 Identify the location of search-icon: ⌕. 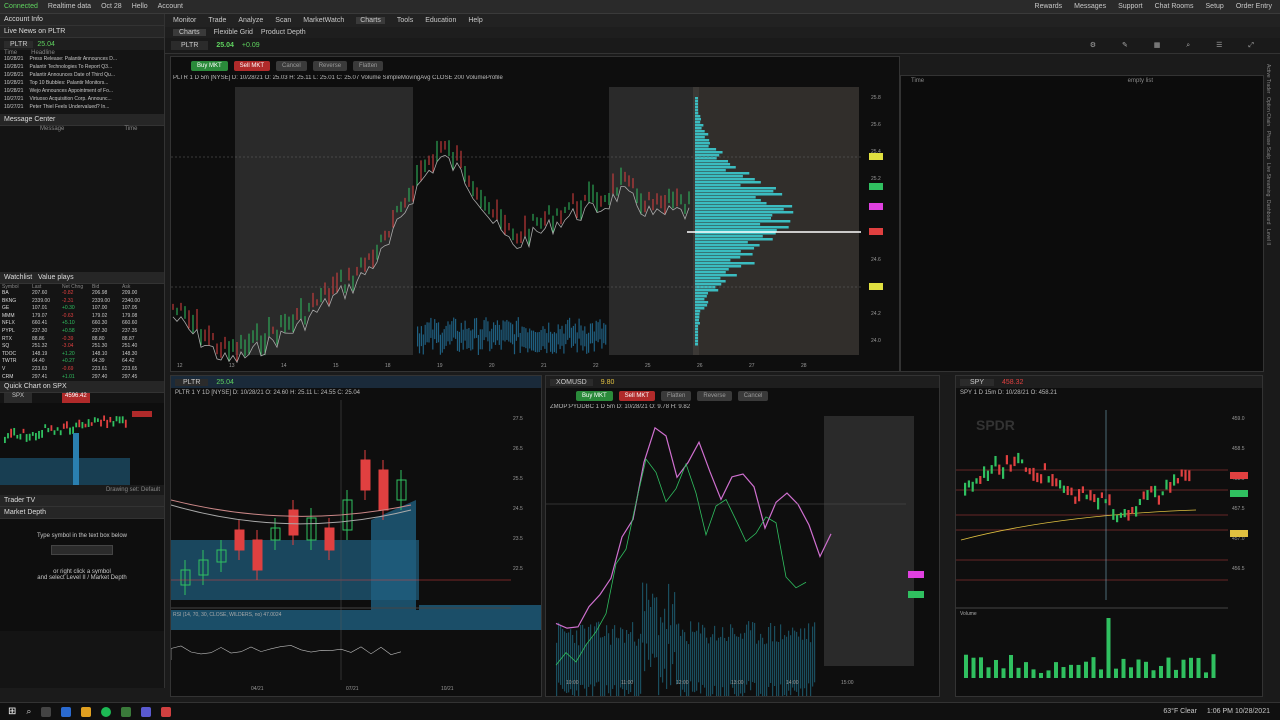
(28, 711).